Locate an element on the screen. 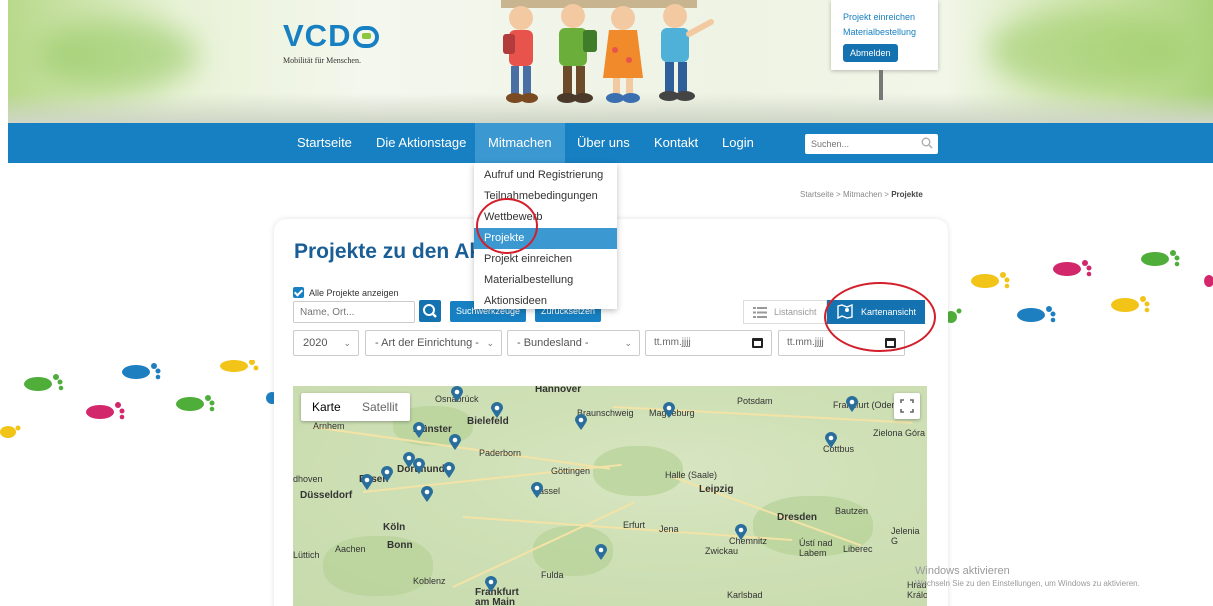 Image resolution: width=1213 pixels, height=606 pixels. breadcrumb-current: Projekte is located at coordinates (907, 194).